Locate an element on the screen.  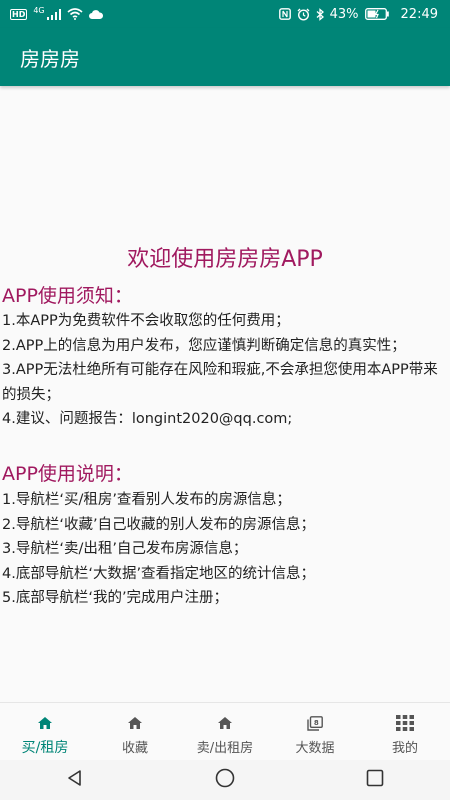
list-item: 3.导航栏‘卖/出租’自己发布房源信息； is located at coordinates (125, 549).